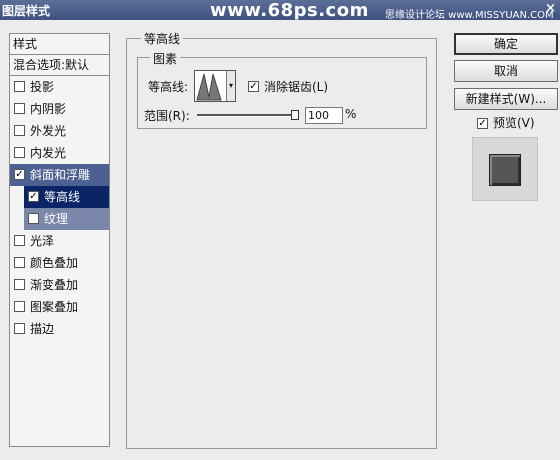 The width and height of the screenshot is (560, 460). What do you see at coordinates (59, 87) in the screenshot?
I see `style-item-drop-shadow: 投影` at bounding box center [59, 87].